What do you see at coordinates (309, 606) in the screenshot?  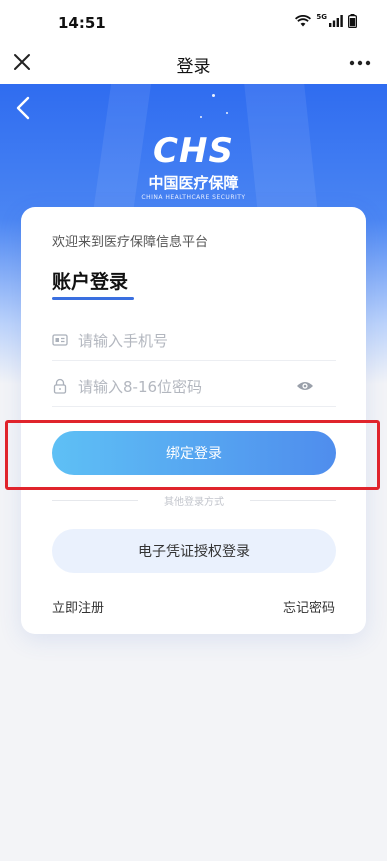 I see `forgot-password-link: 忘记密码` at bounding box center [309, 606].